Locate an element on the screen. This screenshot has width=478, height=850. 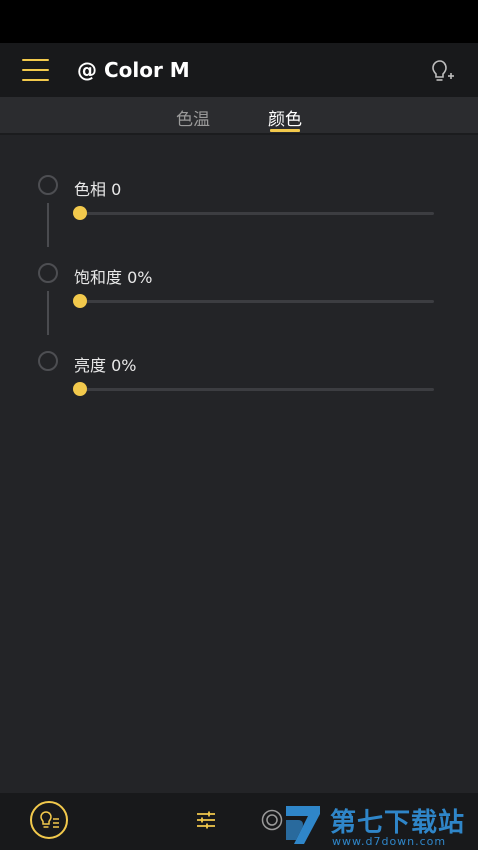
saturation-setting: 饱和度 0% is located at coordinates (239, 299).